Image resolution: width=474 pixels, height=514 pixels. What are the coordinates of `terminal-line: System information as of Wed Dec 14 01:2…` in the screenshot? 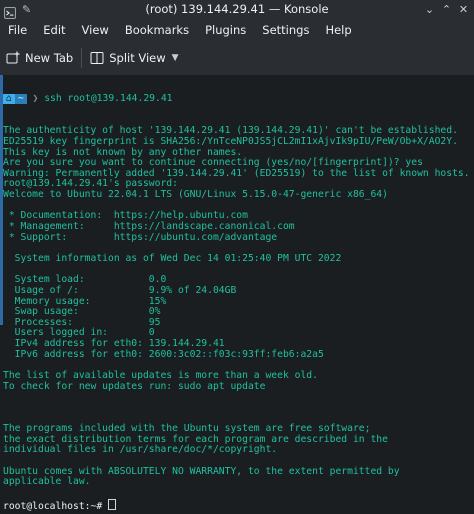 It's located at (172, 258).